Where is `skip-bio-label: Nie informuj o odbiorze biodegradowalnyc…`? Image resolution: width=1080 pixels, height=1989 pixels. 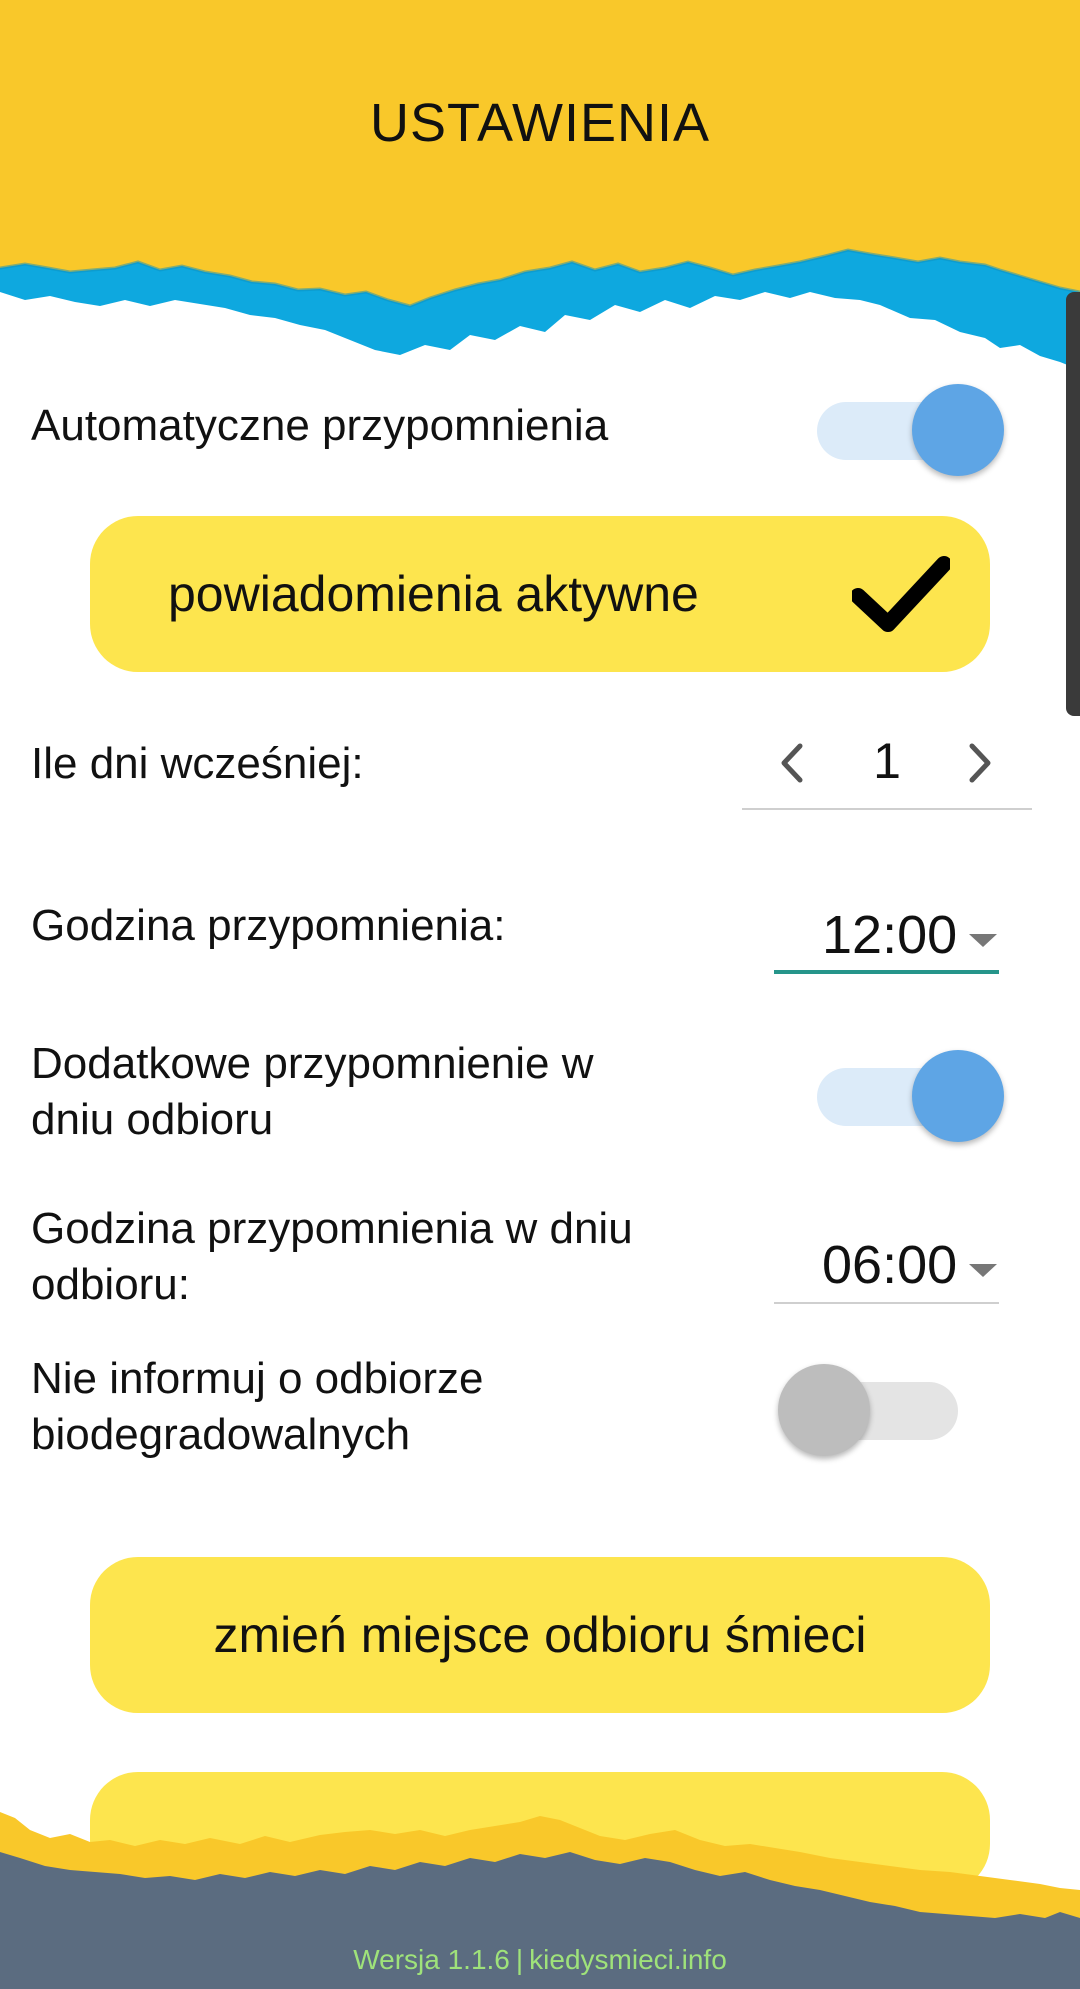
skip-bio-label: Nie informuj o odbiorze biodegradowalnyc… is located at coordinates (257, 1407).